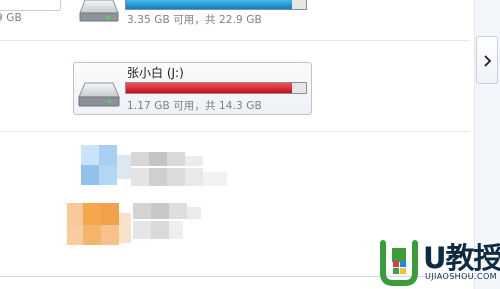 The height and width of the screenshot is (289, 500). Describe the element at coordinates (461, 258) in the screenshot. I see `watermark-title: U教授` at that location.